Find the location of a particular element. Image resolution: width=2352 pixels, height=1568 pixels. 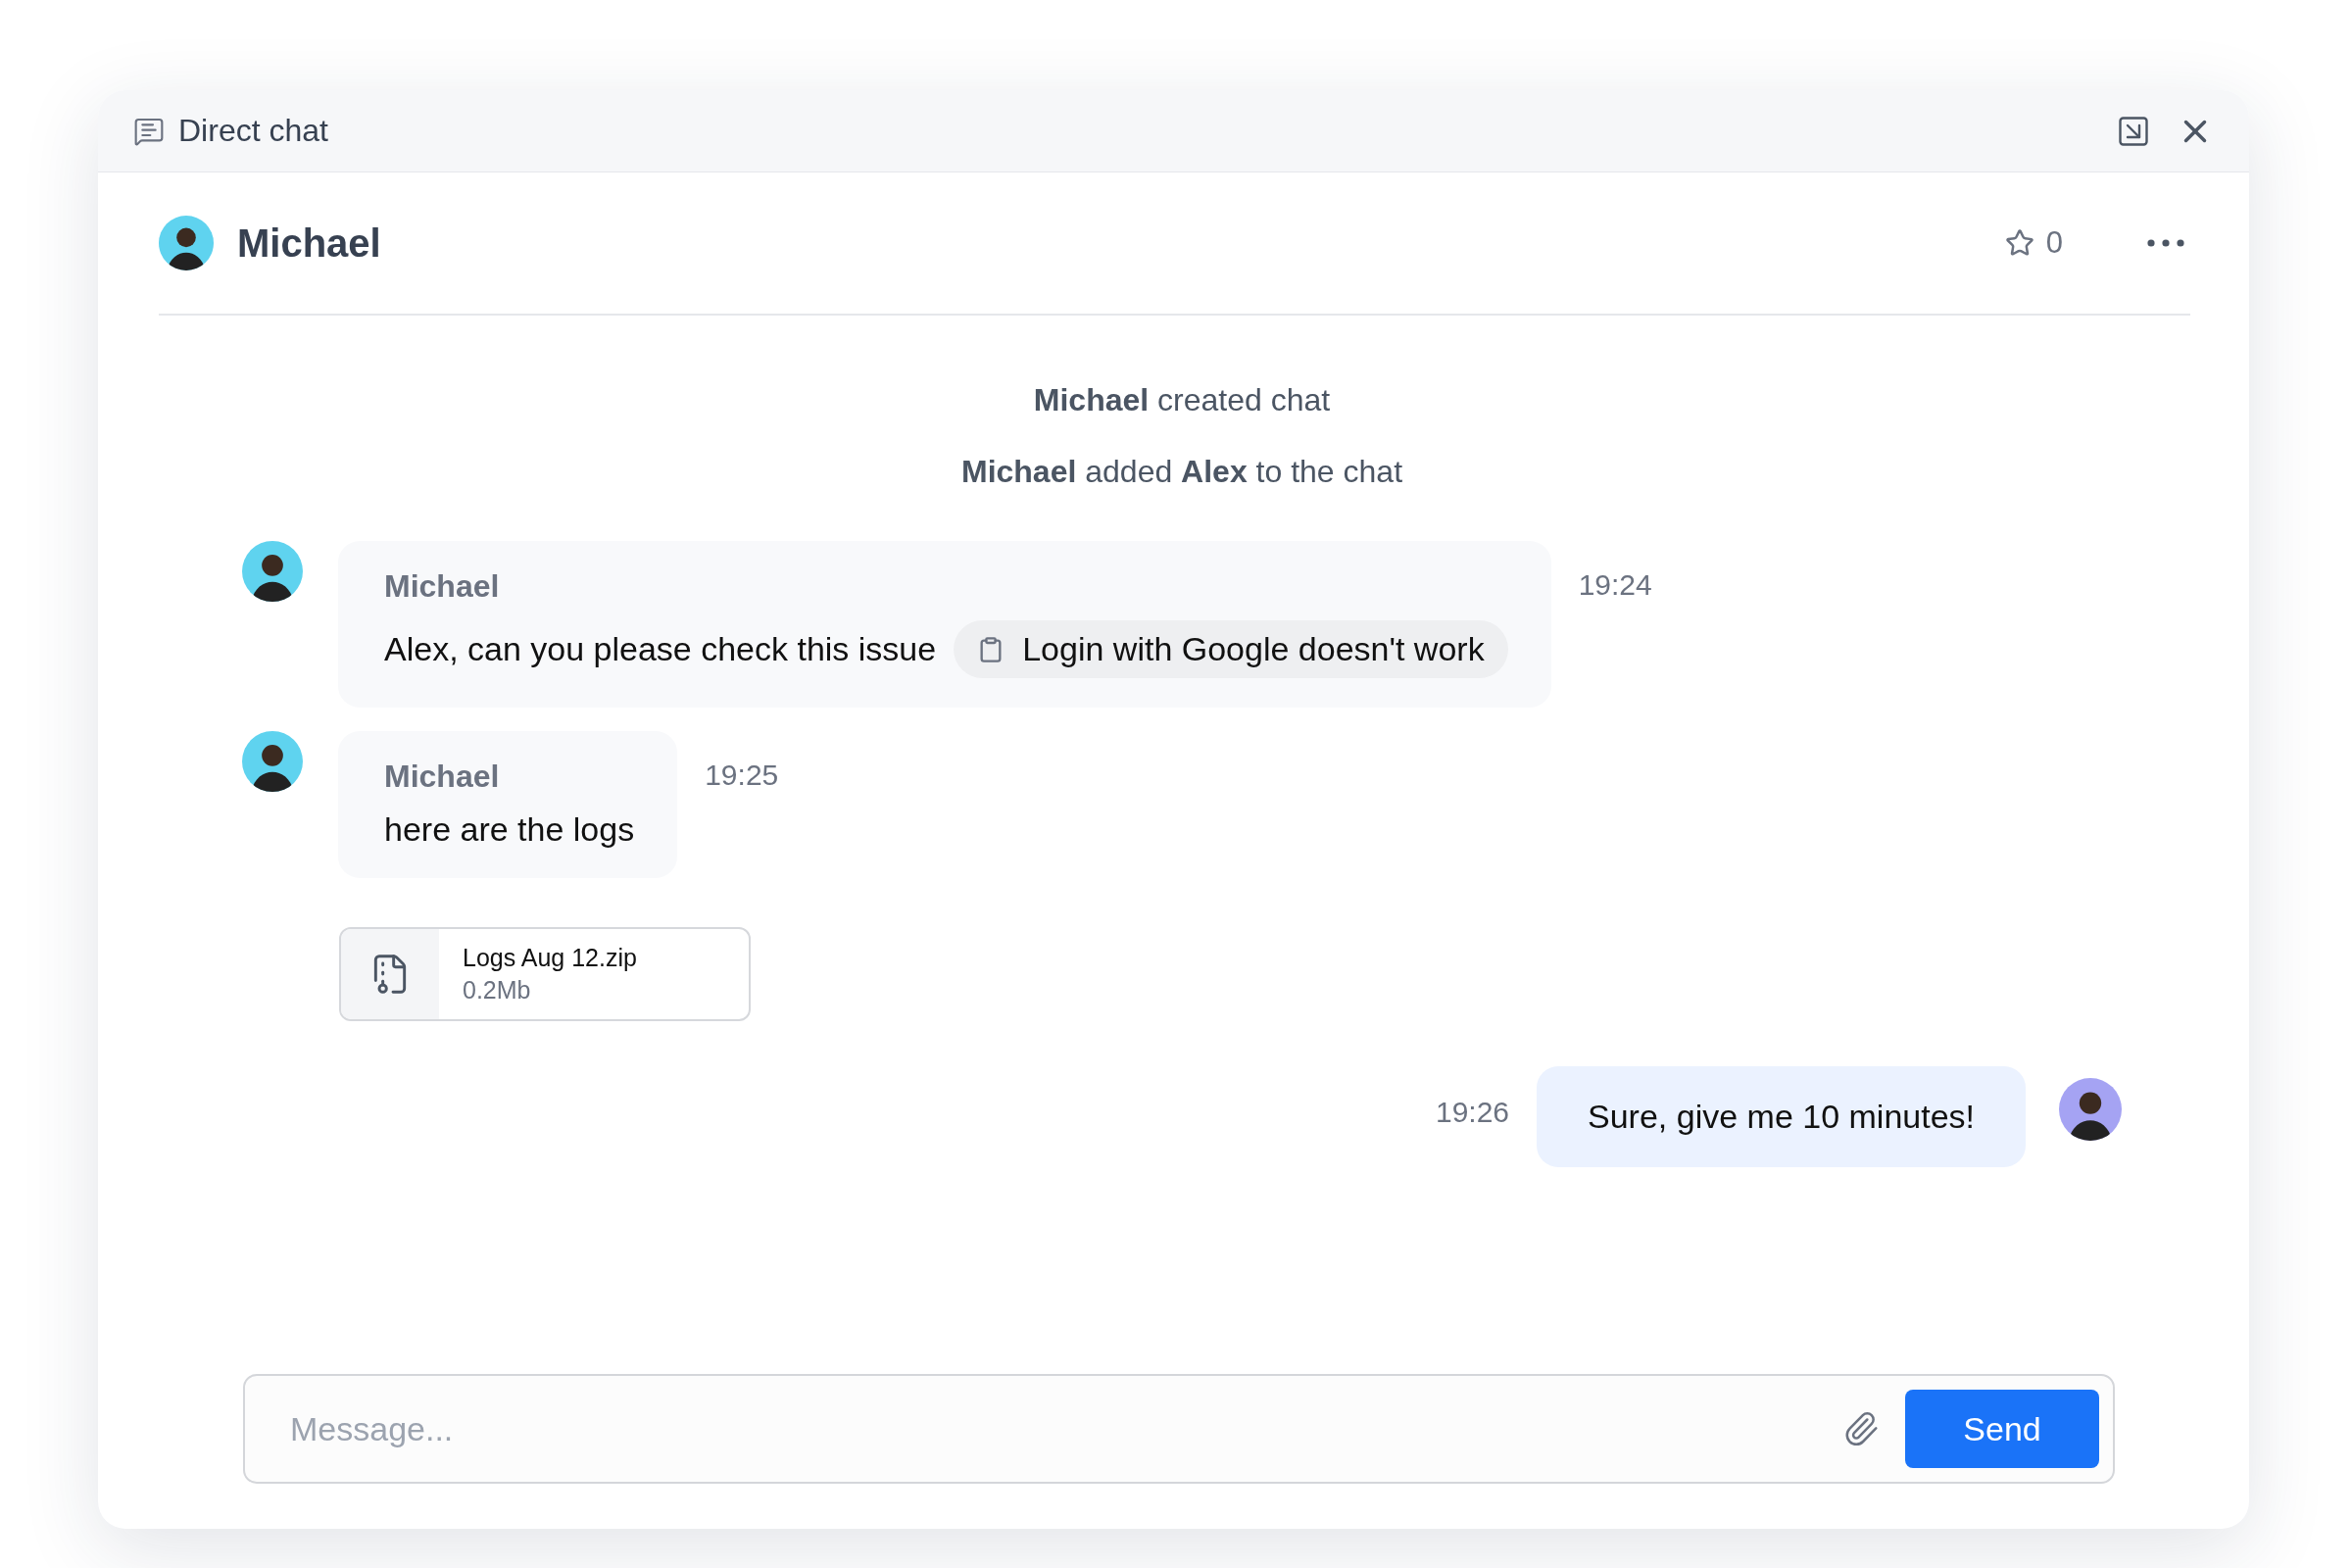

message-time: 19:24 is located at coordinates (1615, 585).